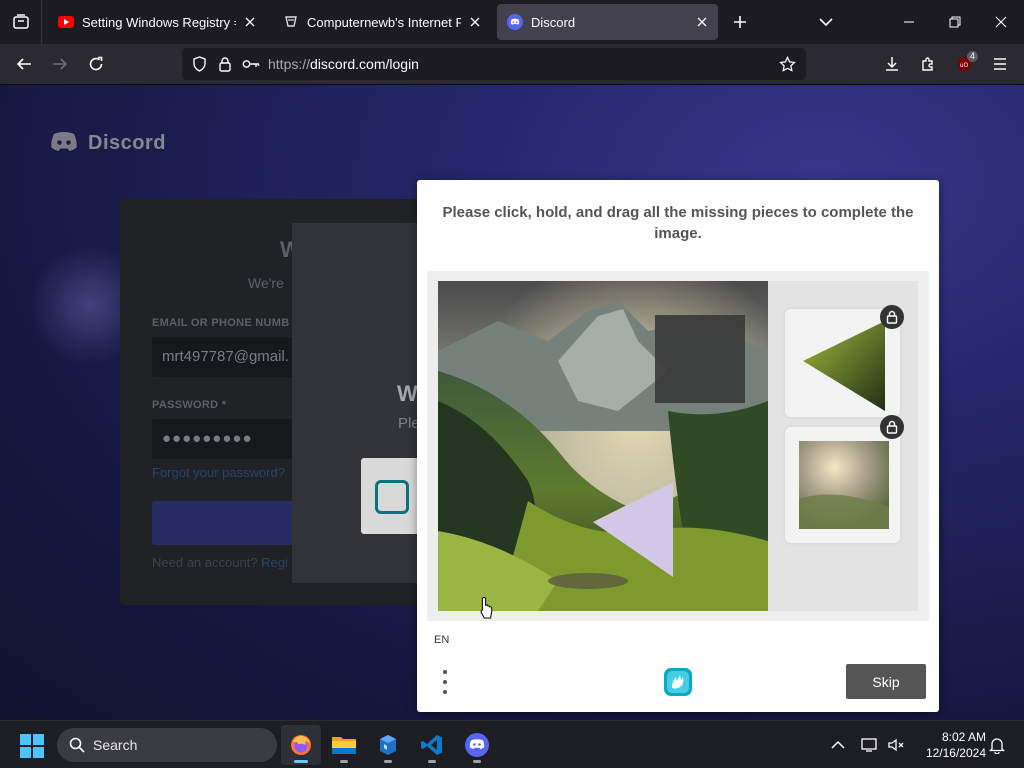 The height and width of the screenshot is (768, 1024). I want to click on svg-text: uO, so click(964, 65).